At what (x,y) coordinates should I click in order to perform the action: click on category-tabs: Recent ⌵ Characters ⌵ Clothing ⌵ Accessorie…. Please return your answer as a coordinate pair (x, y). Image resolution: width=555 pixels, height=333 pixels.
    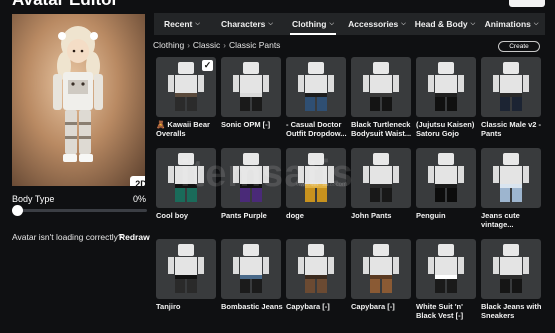
    Looking at the image, I should click on (349, 24).